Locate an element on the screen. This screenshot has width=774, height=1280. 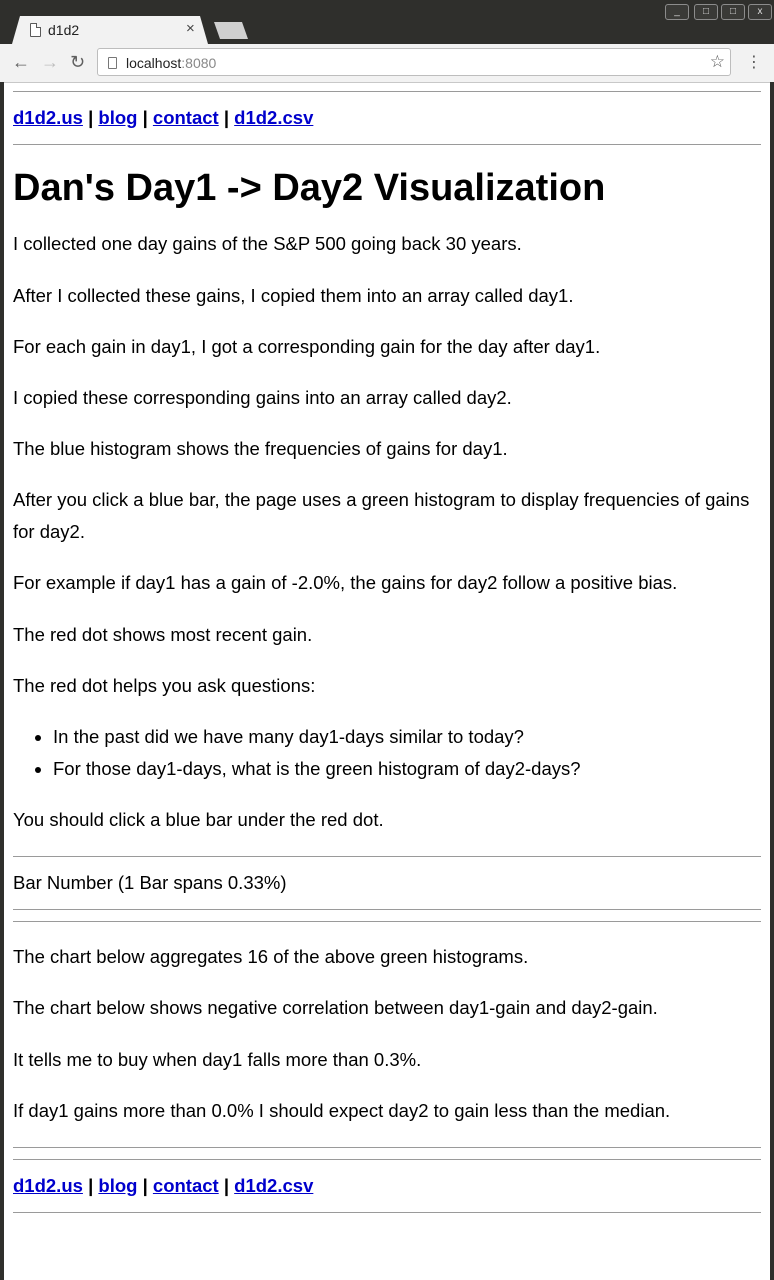
top-nav: d1d2.us | blog | contact | d1d2.csv is located at coordinates (163, 118).